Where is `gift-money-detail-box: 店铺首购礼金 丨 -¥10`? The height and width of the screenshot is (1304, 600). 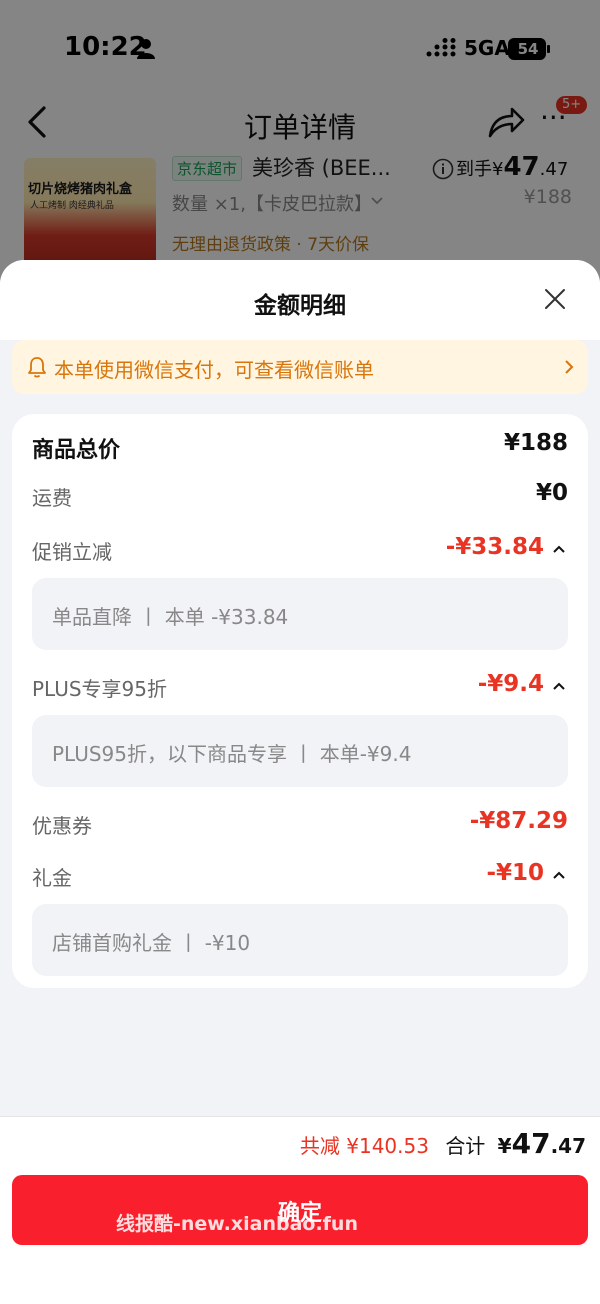
gift-money-detail-box: 店铺首购礼金 丨 -¥10 is located at coordinates (300, 940).